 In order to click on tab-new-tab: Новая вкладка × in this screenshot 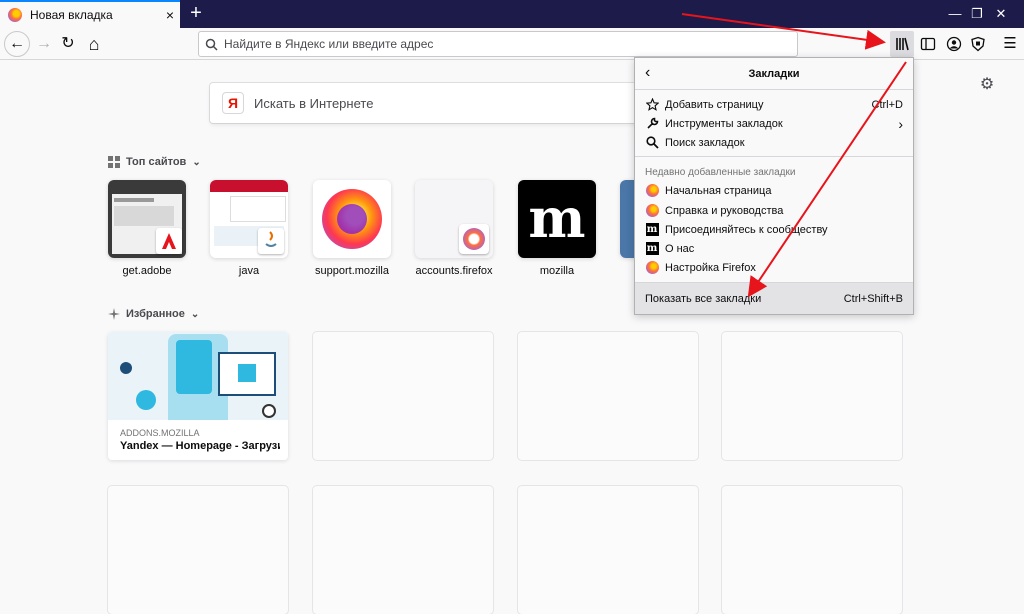, I will do `click(90, 14)`.